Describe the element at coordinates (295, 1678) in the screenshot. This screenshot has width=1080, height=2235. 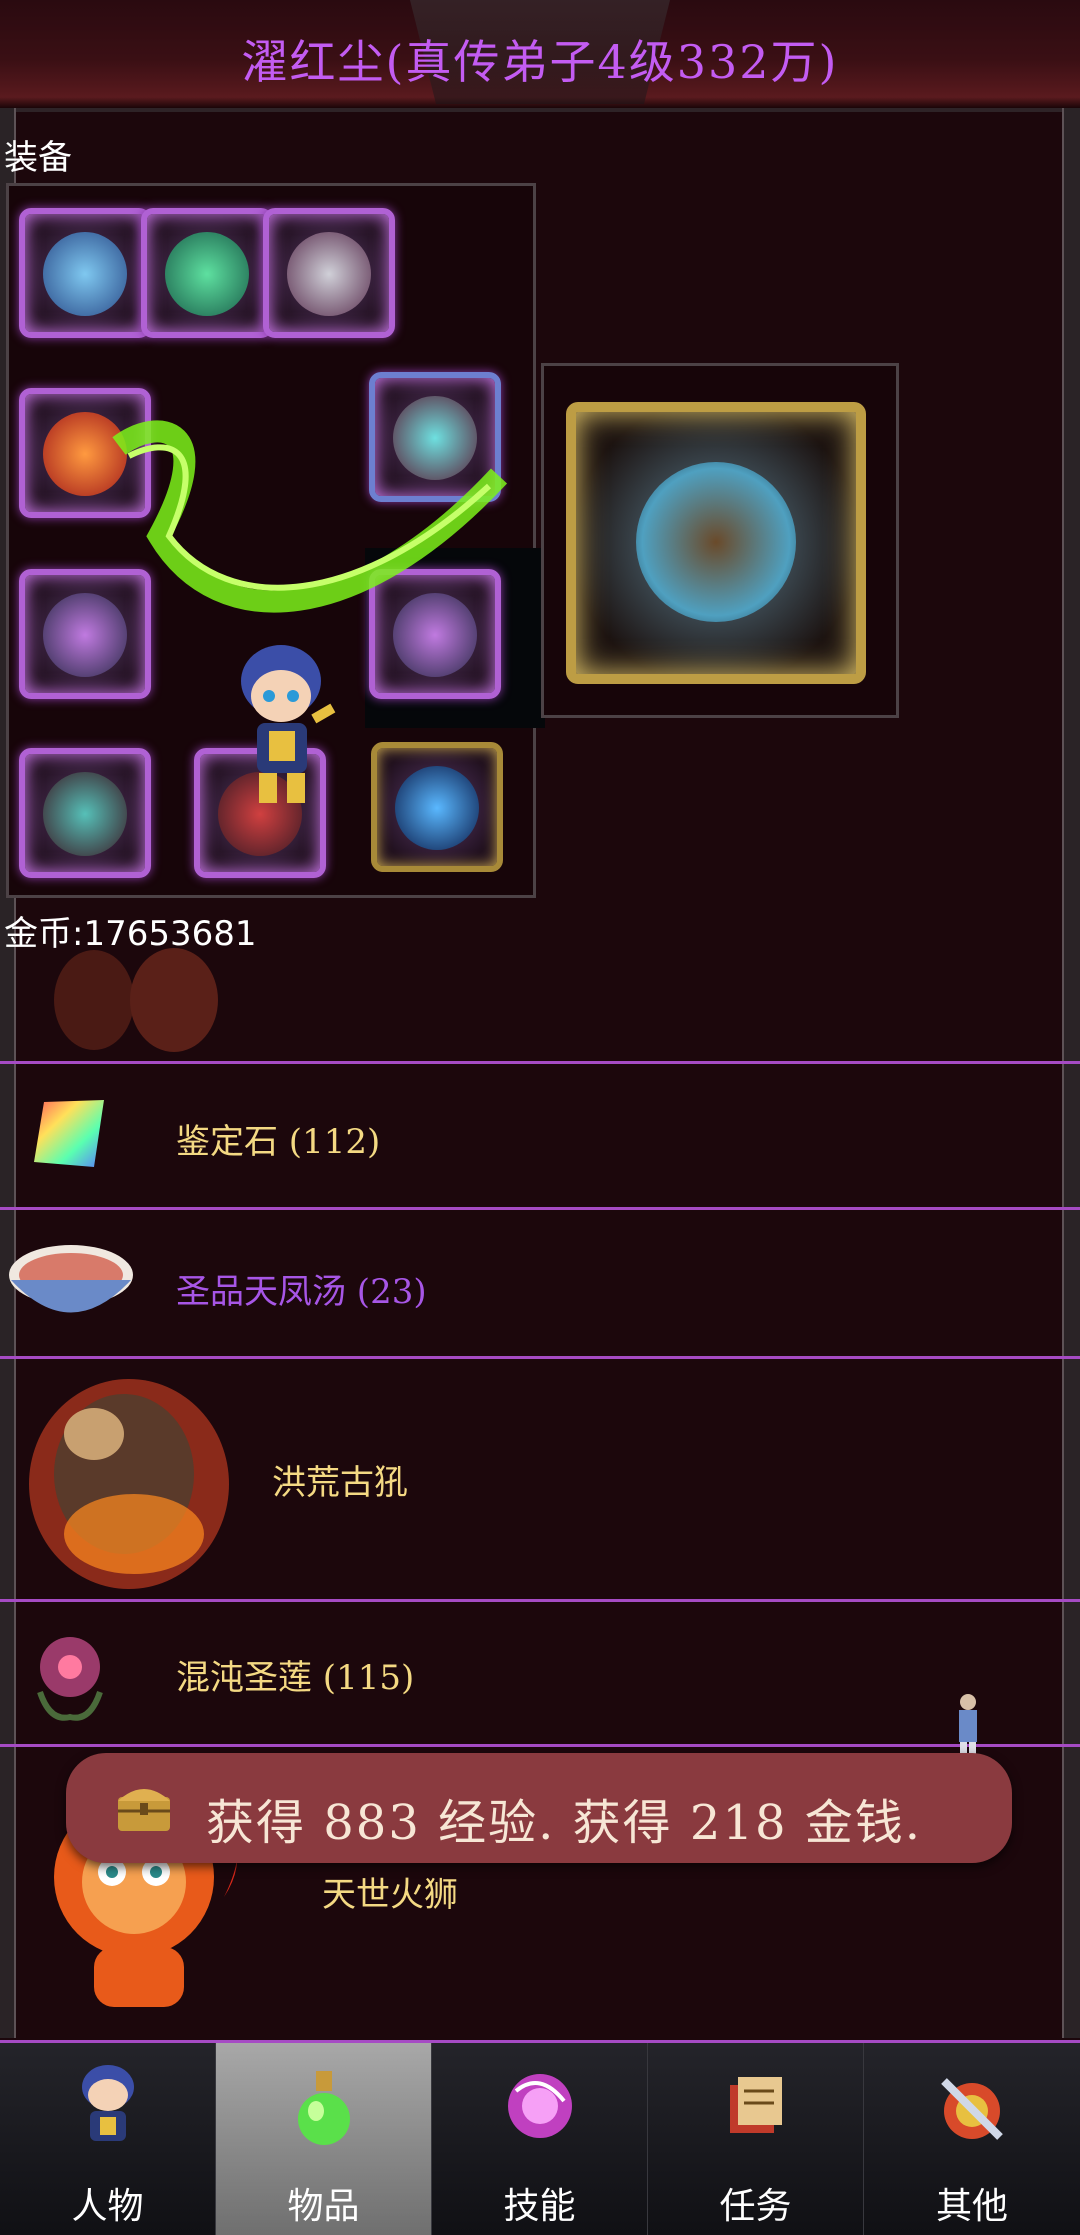
I see `item-name: 混沌圣莲 (115)` at that location.